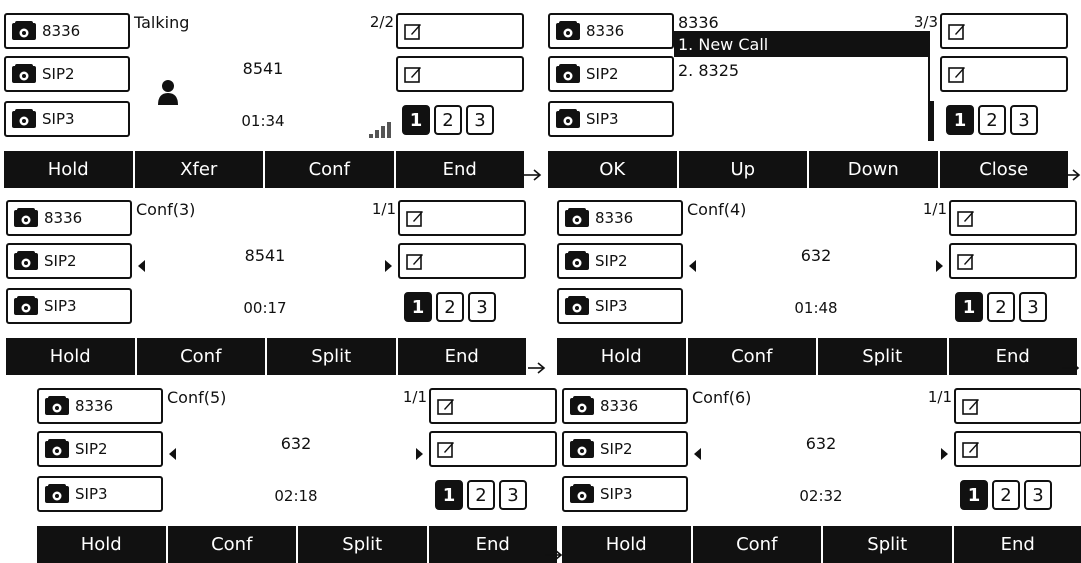  What do you see at coordinates (801, 70) in the screenshot?
I see `menu-item: 2. 8325` at bounding box center [801, 70].